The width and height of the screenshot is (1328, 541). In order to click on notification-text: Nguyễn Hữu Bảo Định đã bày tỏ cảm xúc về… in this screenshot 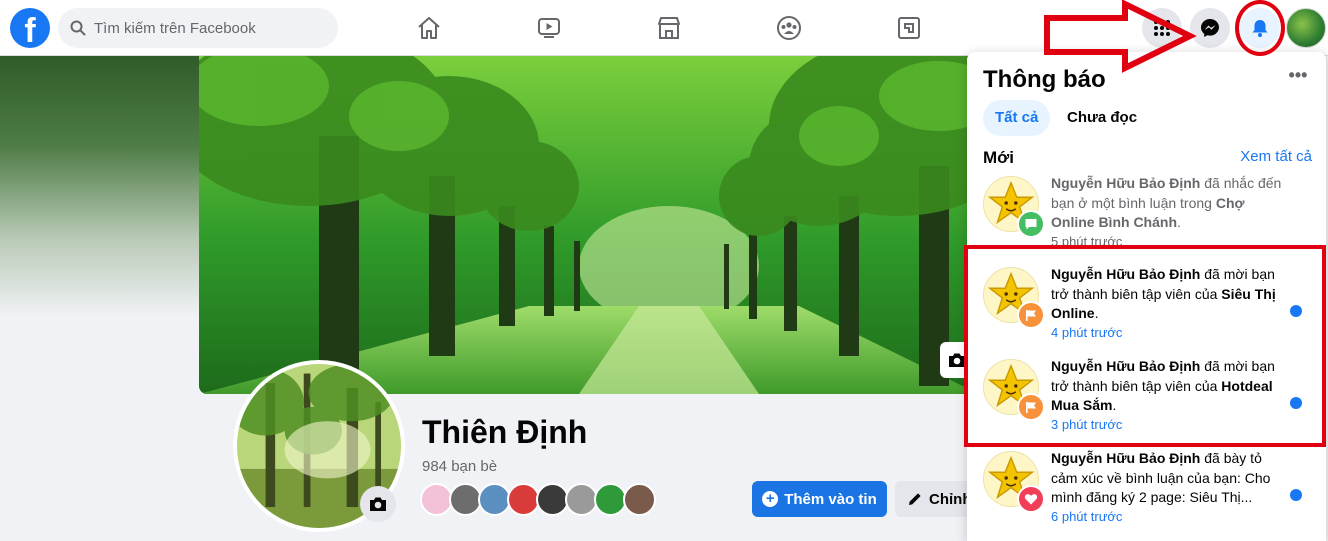, I will do `click(1170, 478)`.